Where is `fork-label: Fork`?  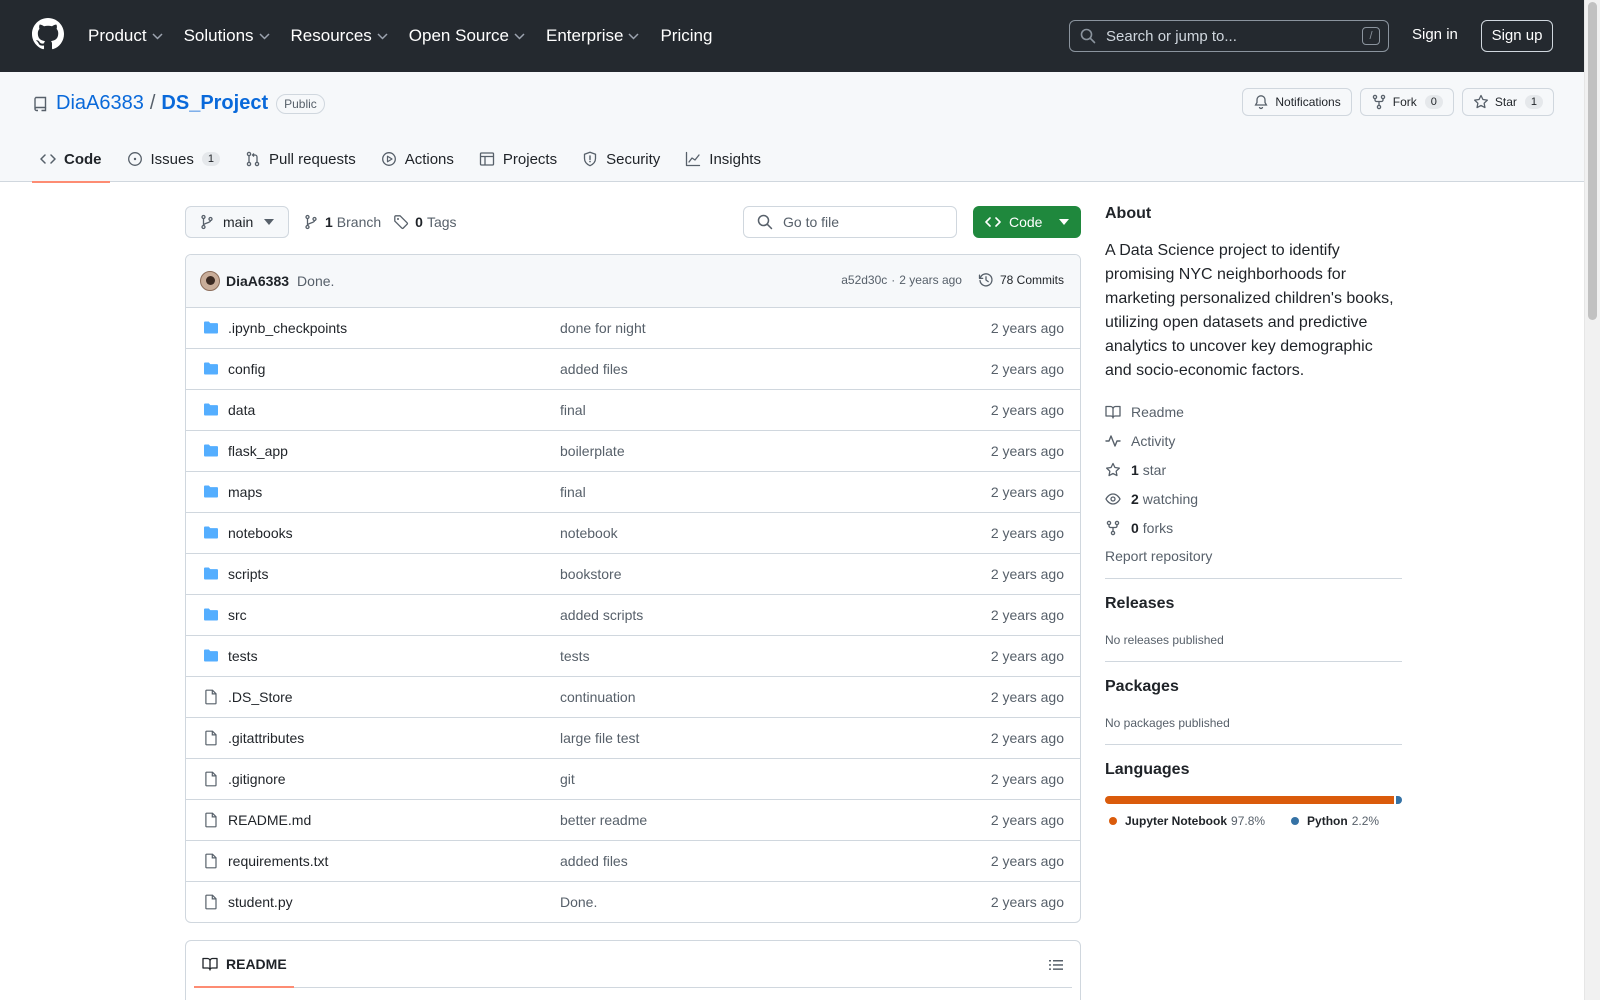
fork-label: Fork is located at coordinates (1404, 102).